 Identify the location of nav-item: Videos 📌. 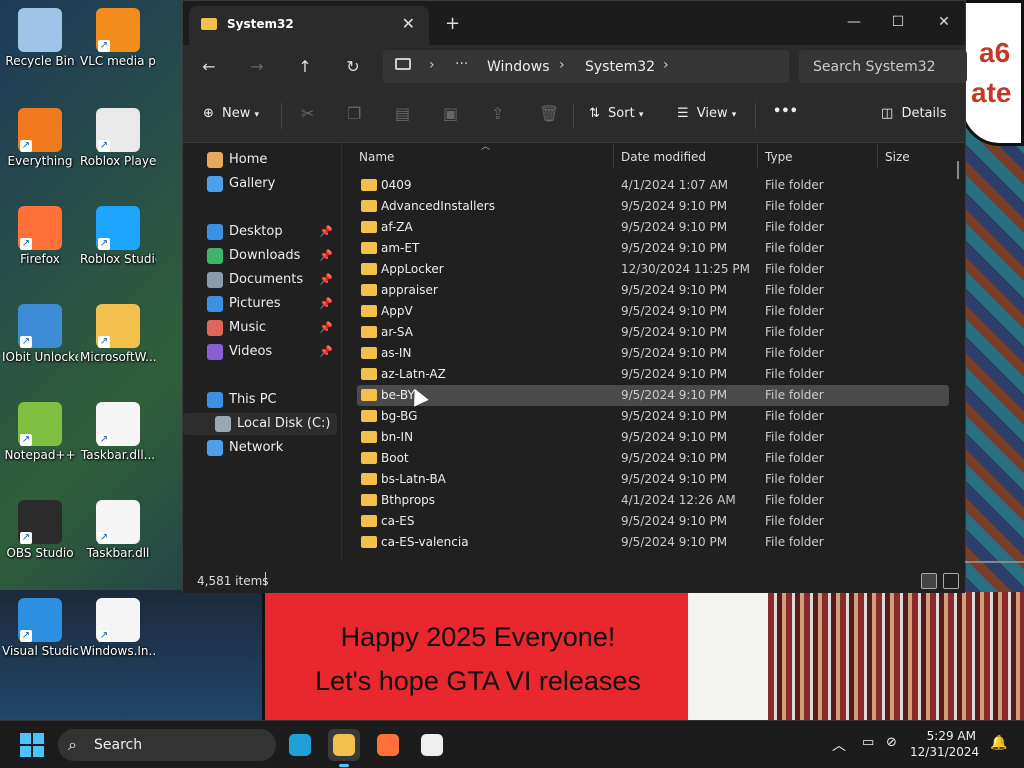
(260, 352).